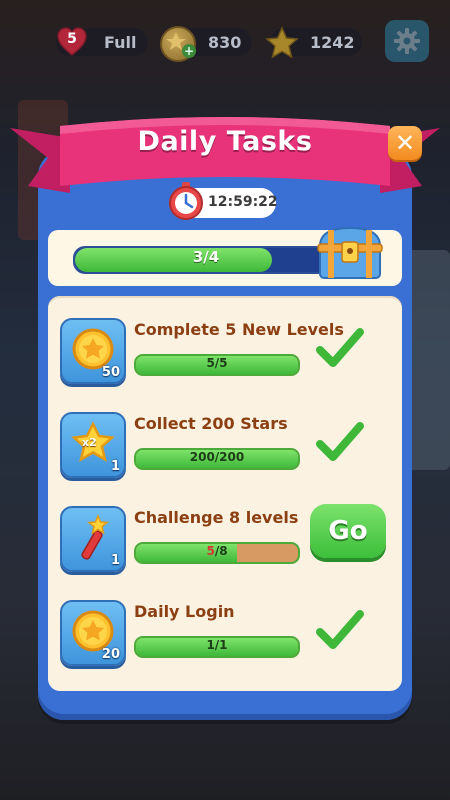 Image resolution: width=450 pixels, height=800 pixels. I want to click on treasure-chest-icon, so click(350, 253).